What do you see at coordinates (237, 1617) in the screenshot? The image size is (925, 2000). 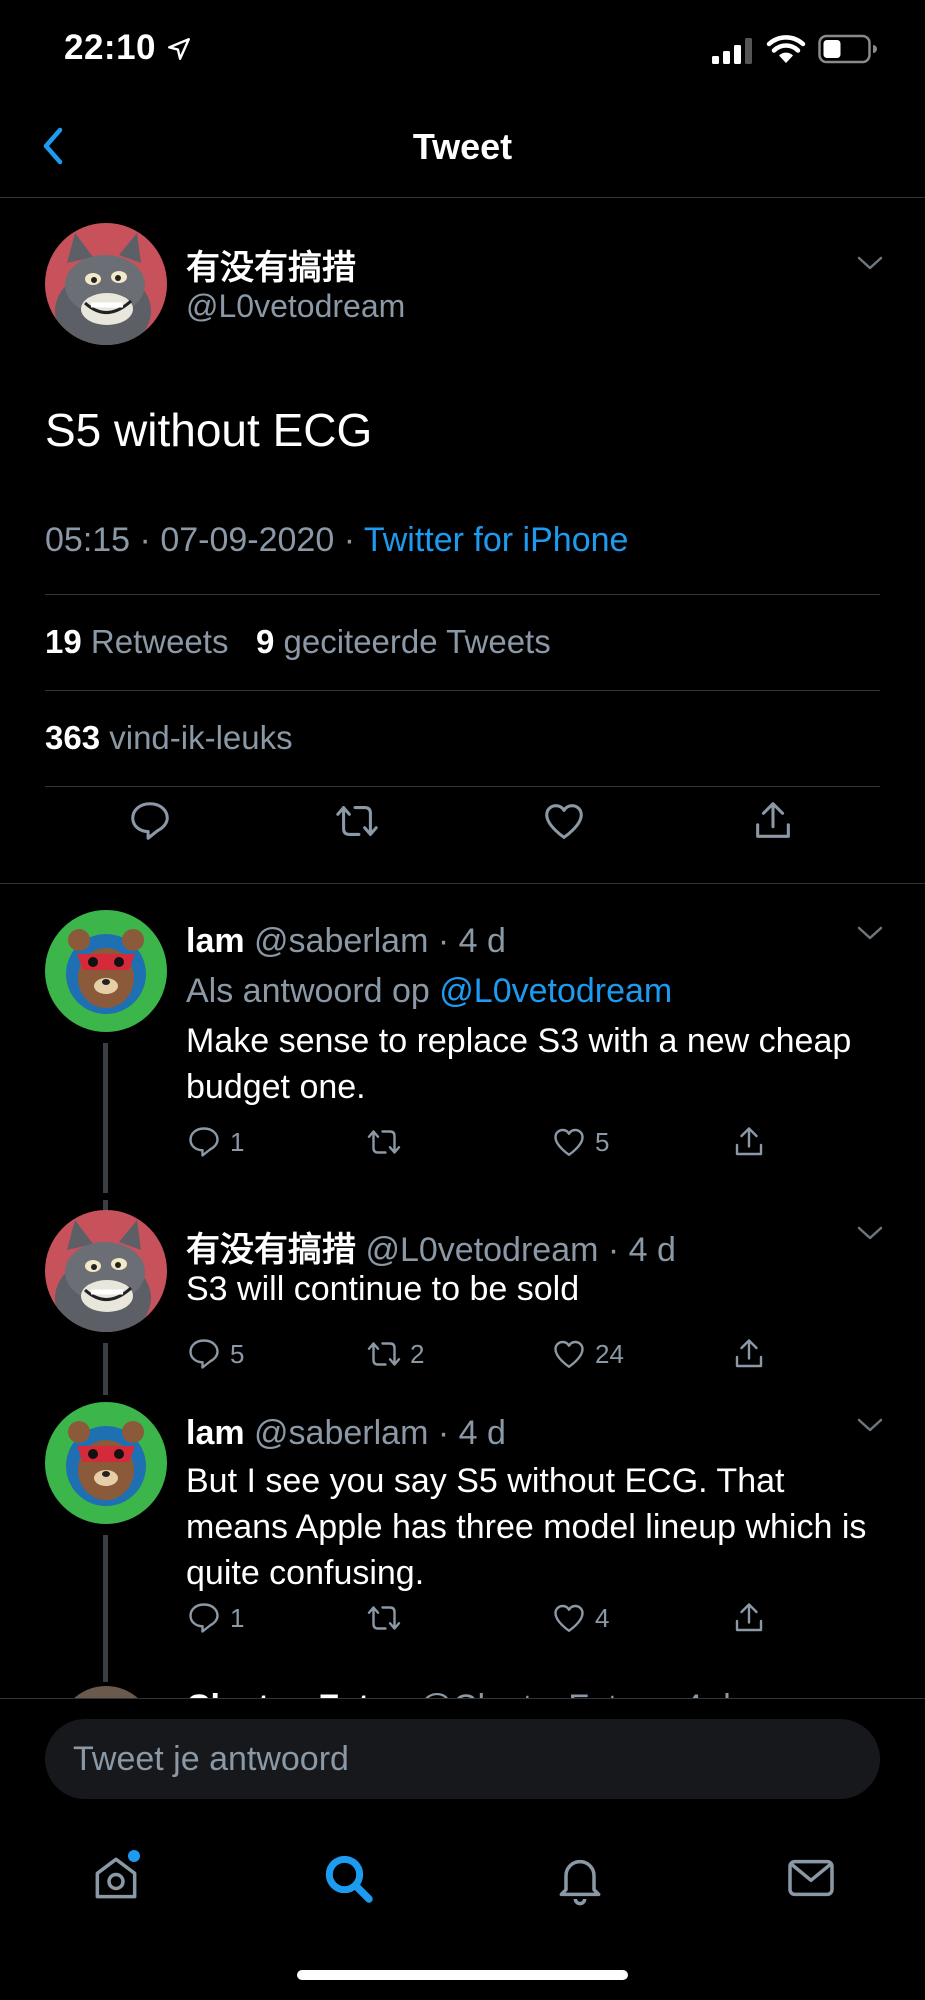 I see `reply-count: 1` at bounding box center [237, 1617].